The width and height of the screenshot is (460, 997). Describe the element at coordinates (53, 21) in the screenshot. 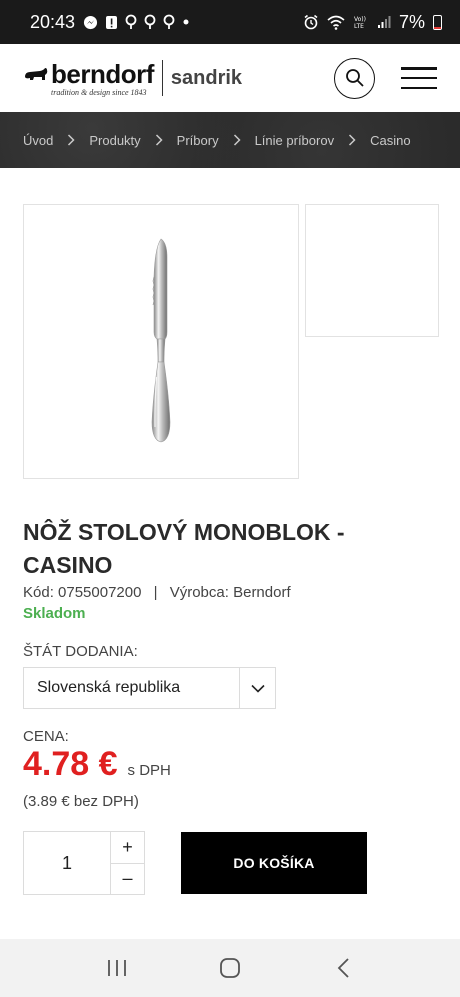

I see `status-time: 20:43` at that location.